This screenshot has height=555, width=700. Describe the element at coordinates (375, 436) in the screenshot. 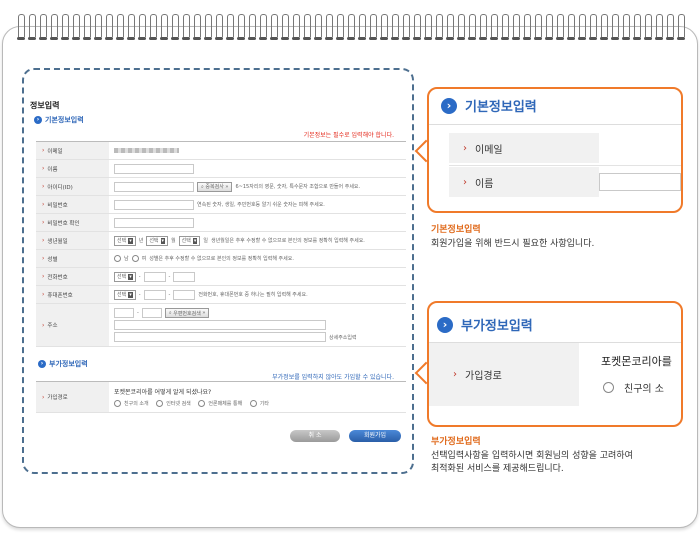

I see `join-button: 회원가입` at that location.